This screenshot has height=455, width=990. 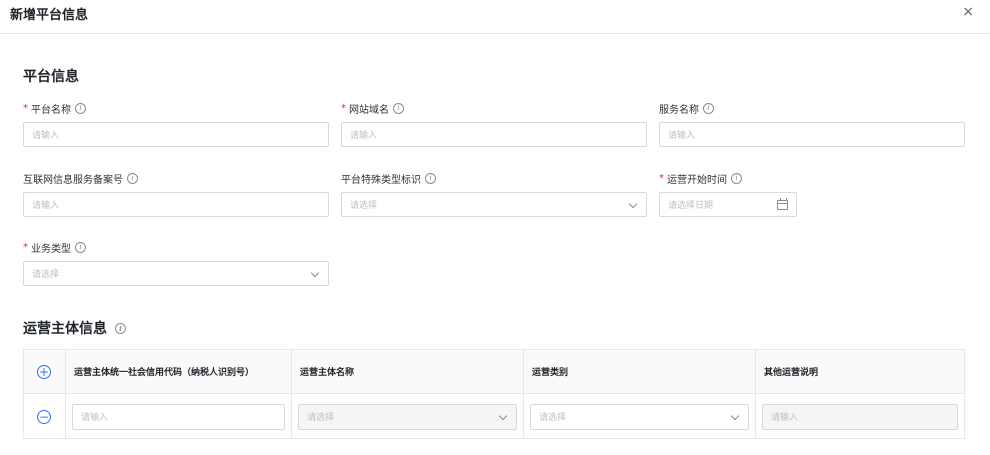 I want to click on operator-name-cell: 请选择, so click(x=408, y=416).